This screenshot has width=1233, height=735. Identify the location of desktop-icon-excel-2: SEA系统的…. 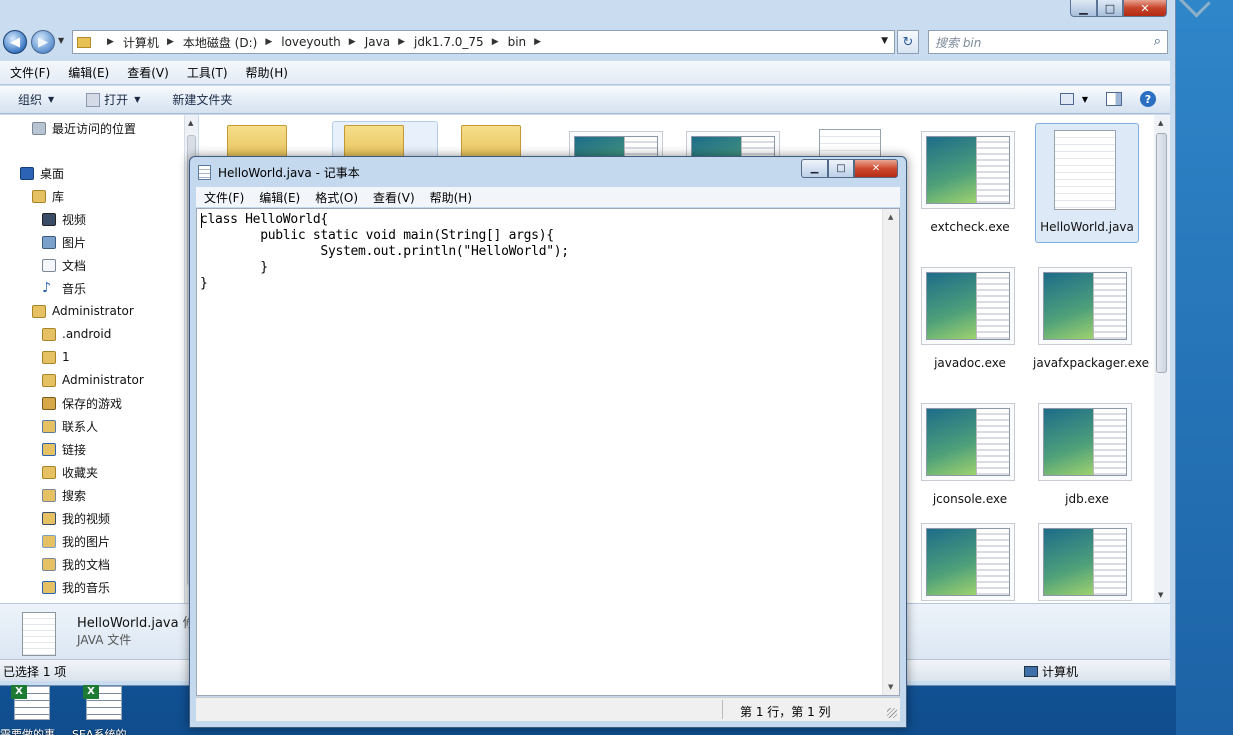
(107, 710).